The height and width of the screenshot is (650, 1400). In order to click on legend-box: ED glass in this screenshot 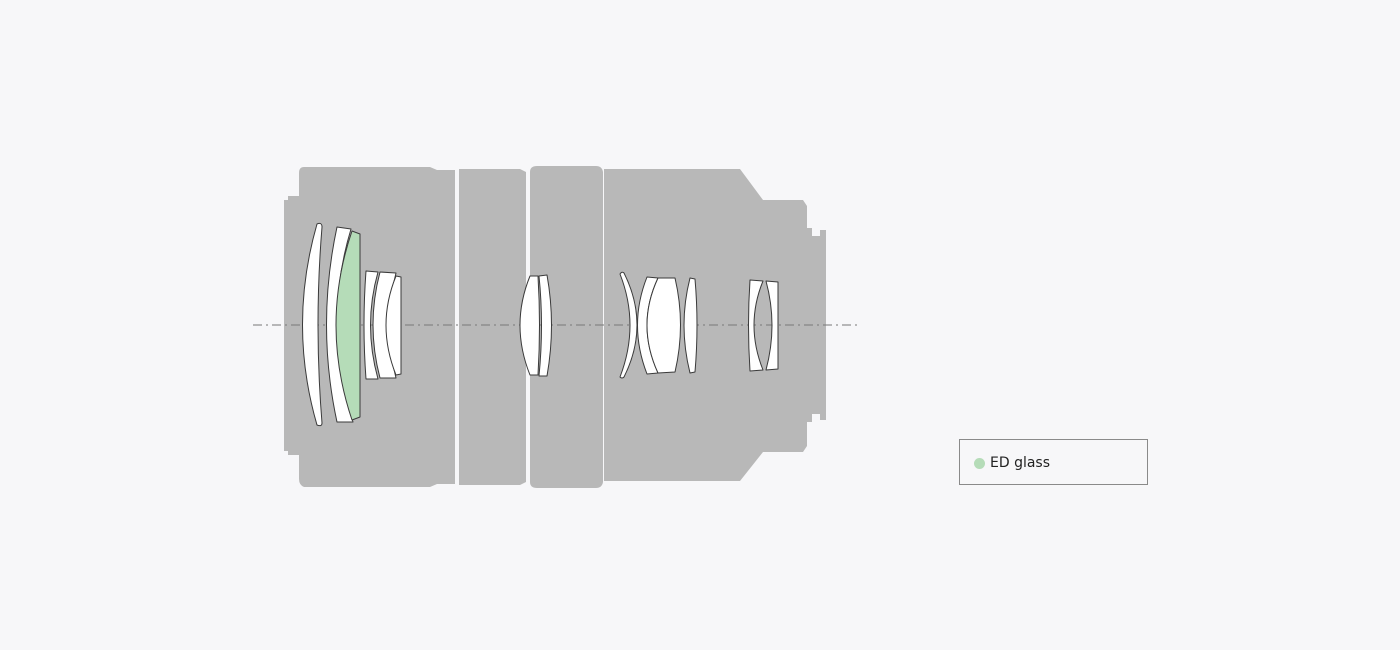, I will do `click(1053, 462)`.